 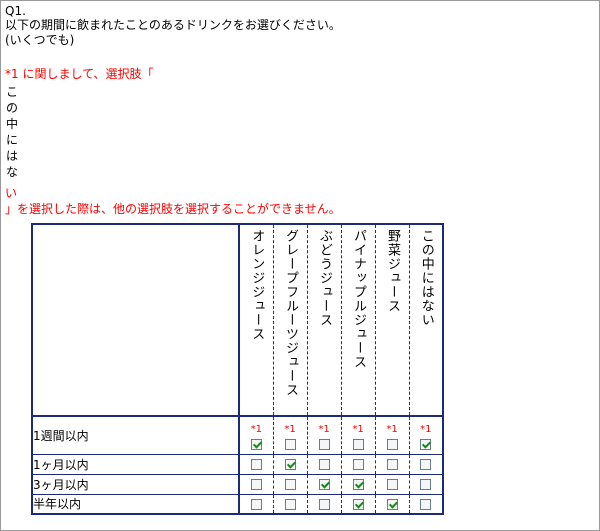 I want to click on warning-option-char: 中, so click(x=11, y=124).